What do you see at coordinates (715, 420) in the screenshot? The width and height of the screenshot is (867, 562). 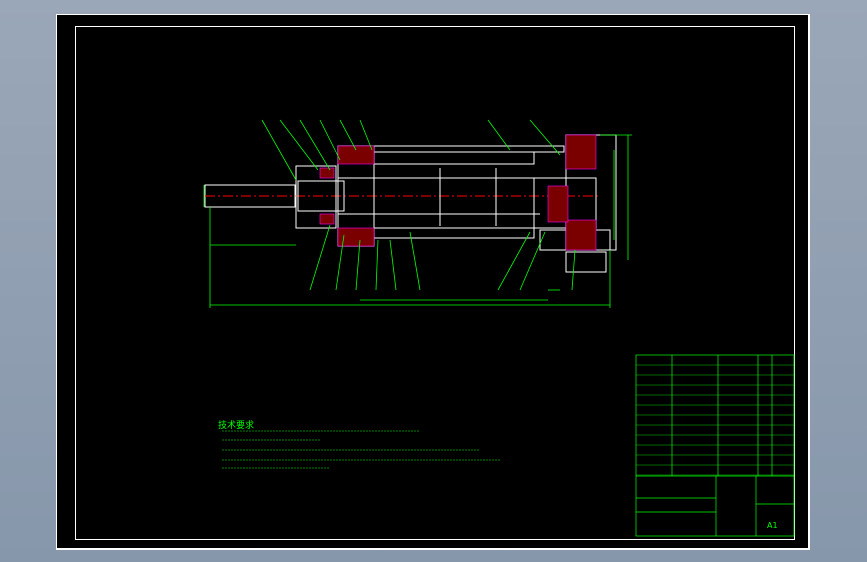 I see `parts-list-rows` at bounding box center [715, 420].